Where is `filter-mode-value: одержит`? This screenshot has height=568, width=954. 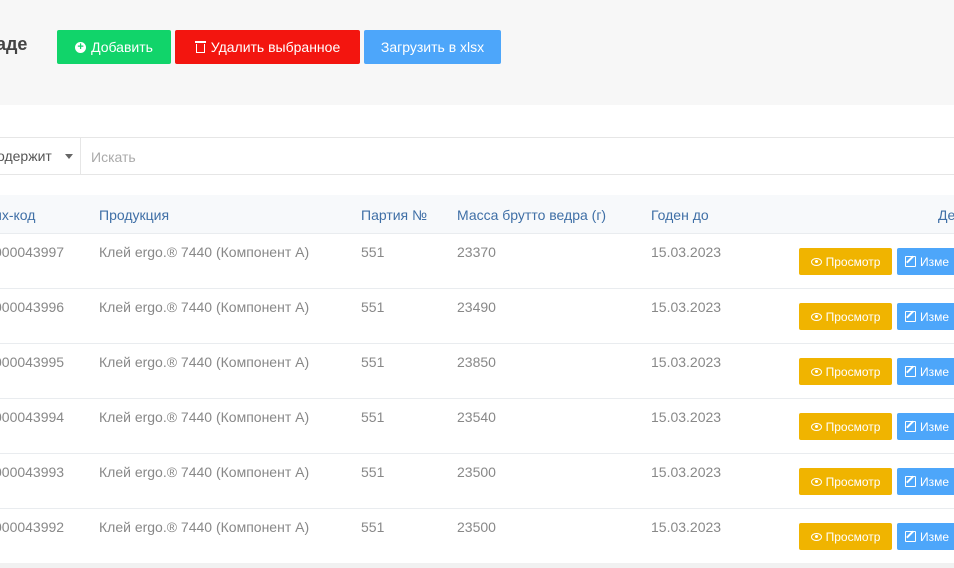 filter-mode-value: одержит is located at coordinates (26, 156).